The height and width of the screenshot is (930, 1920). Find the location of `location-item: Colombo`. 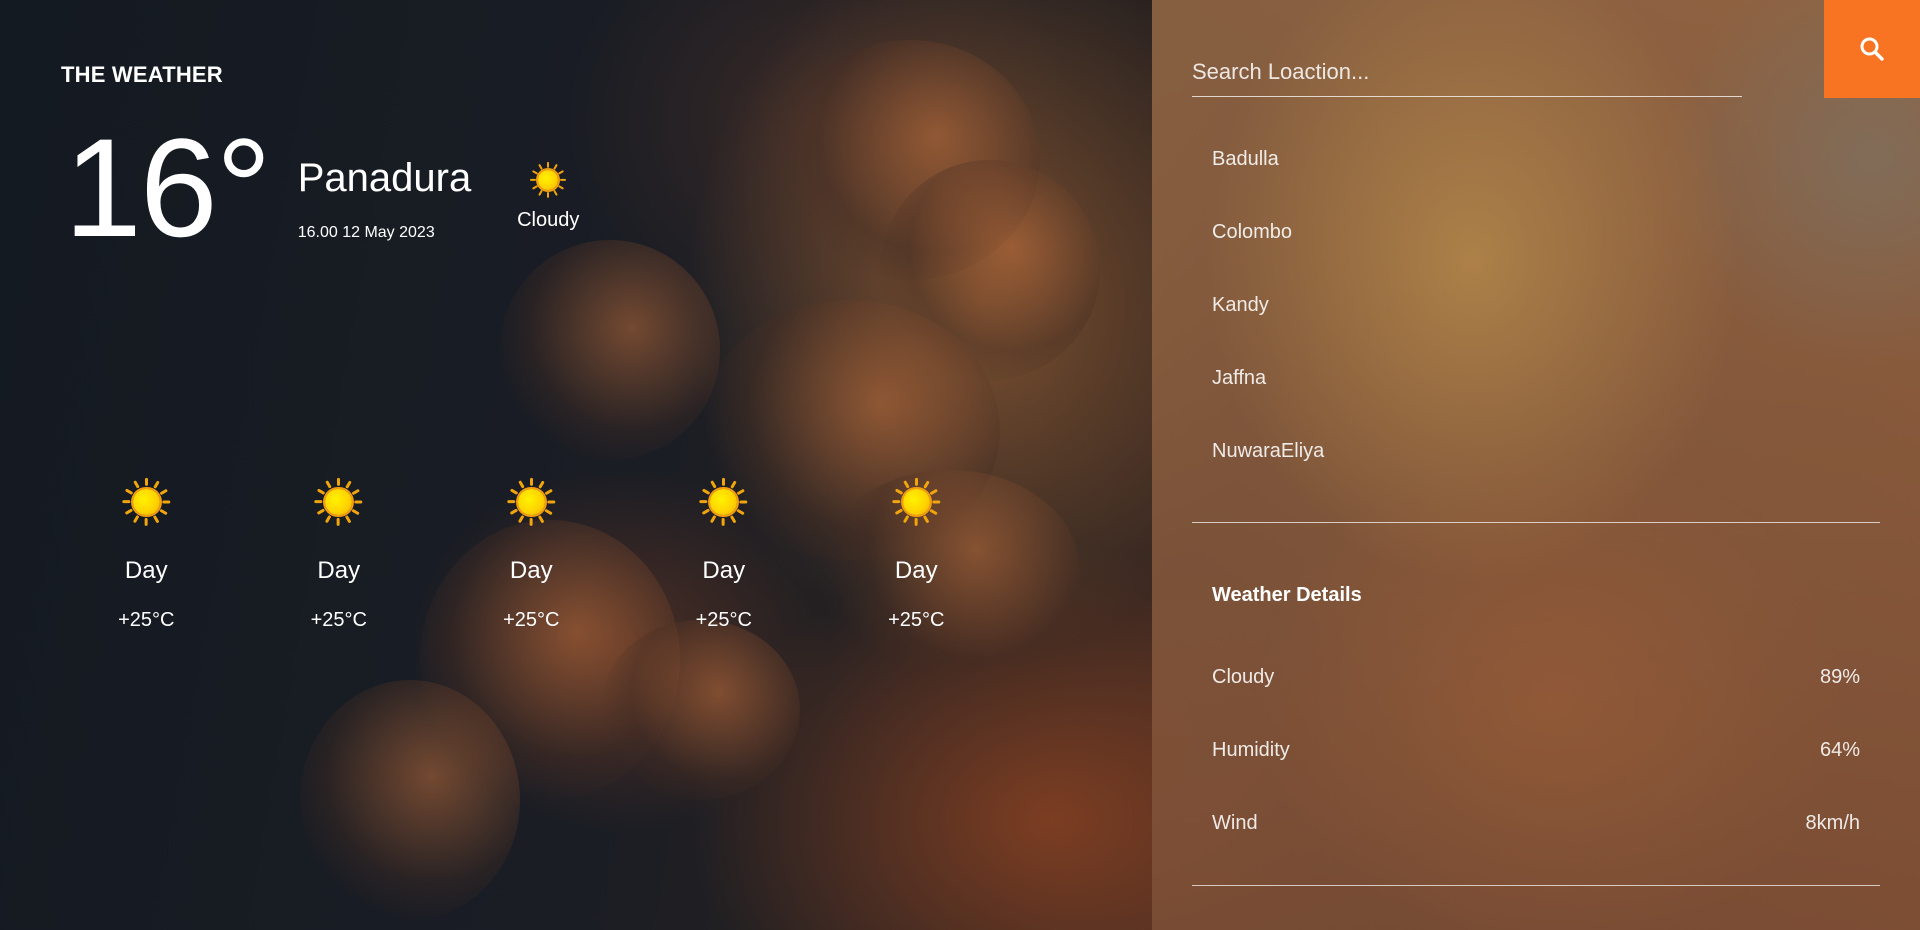

location-item: Colombo is located at coordinates (1268, 257).